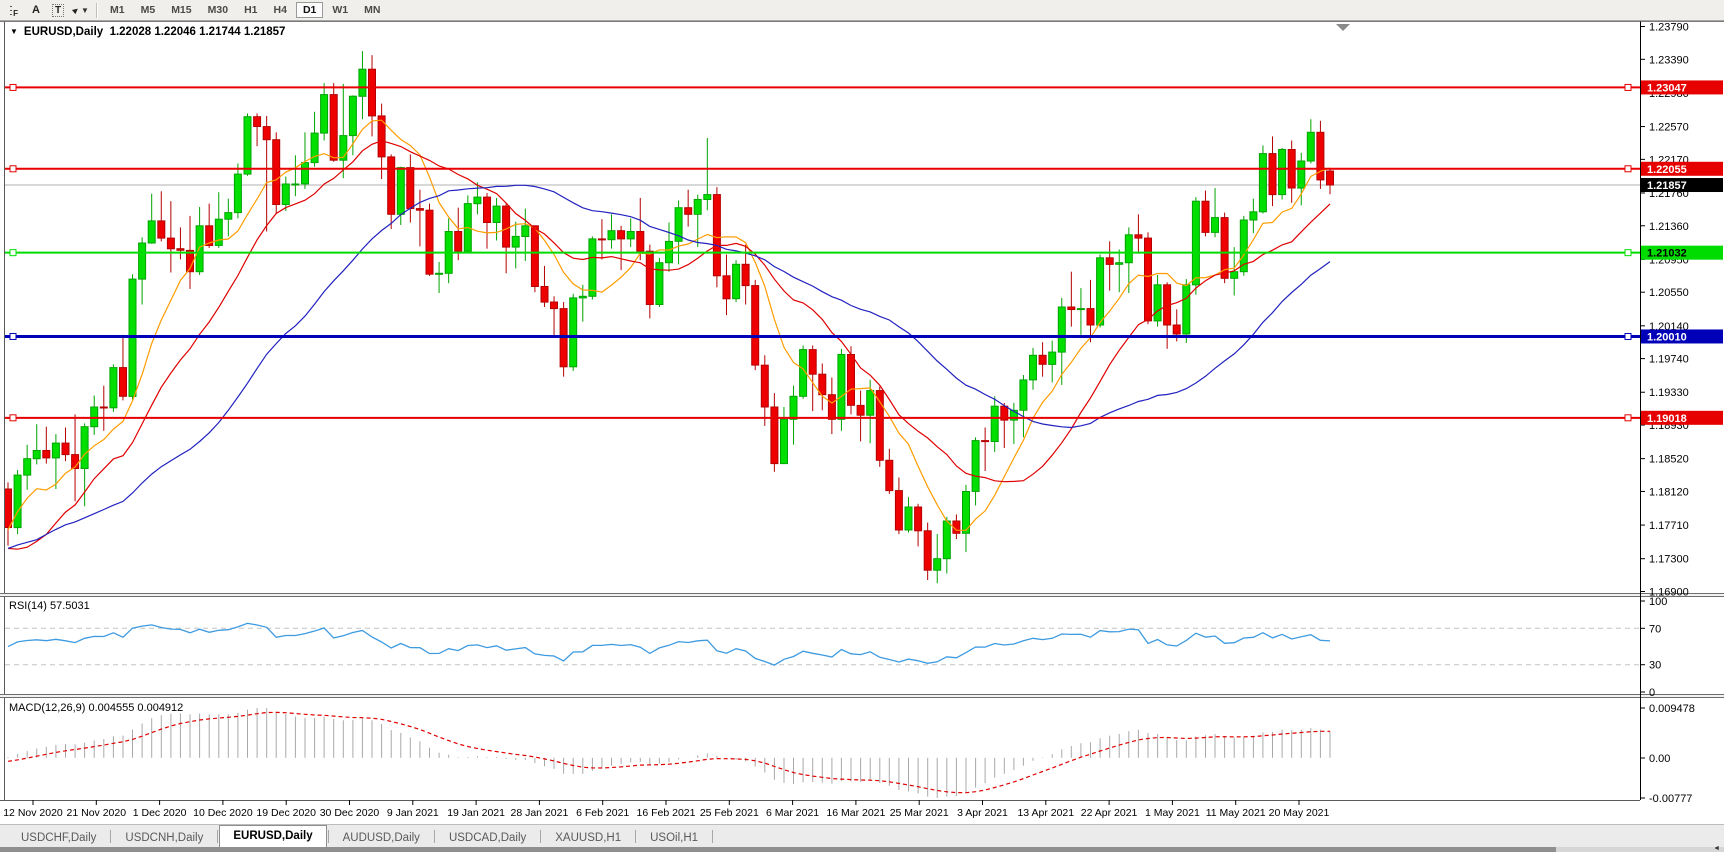 The height and width of the screenshot is (852, 1724). I want to click on macd-indicator-label: MACD(12,26,9) 0.004555 0.004912, so click(96, 708).